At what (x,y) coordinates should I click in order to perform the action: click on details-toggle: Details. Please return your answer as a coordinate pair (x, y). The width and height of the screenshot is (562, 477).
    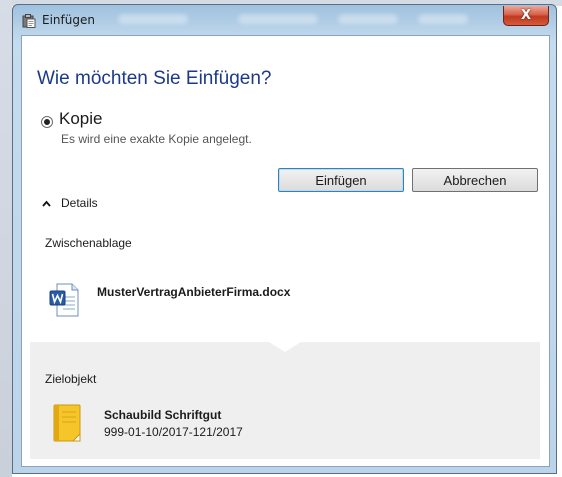
    Looking at the image, I should click on (70, 203).